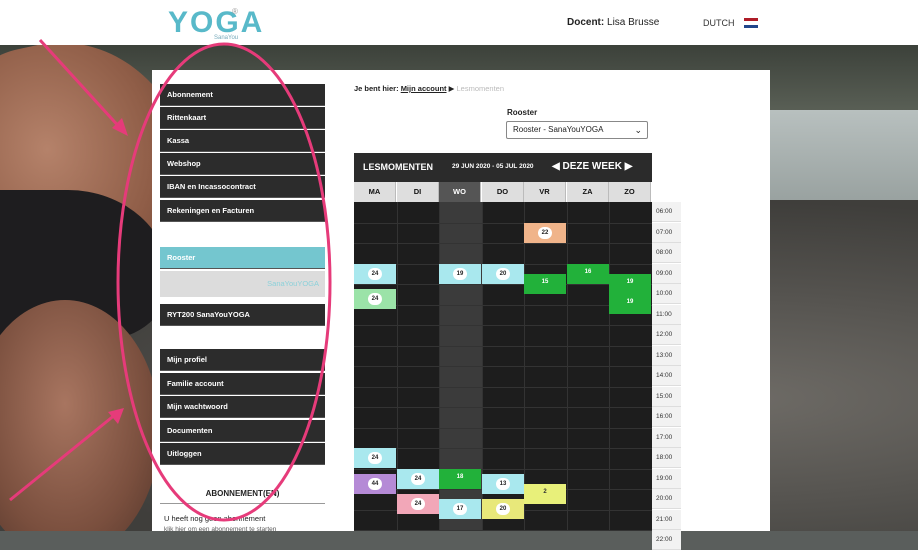 The image size is (918, 550). Describe the element at coordinates (242, 315) in the screenshot. I see `menu-ryt200: RYT200 SanaYouYOGA` at that location.